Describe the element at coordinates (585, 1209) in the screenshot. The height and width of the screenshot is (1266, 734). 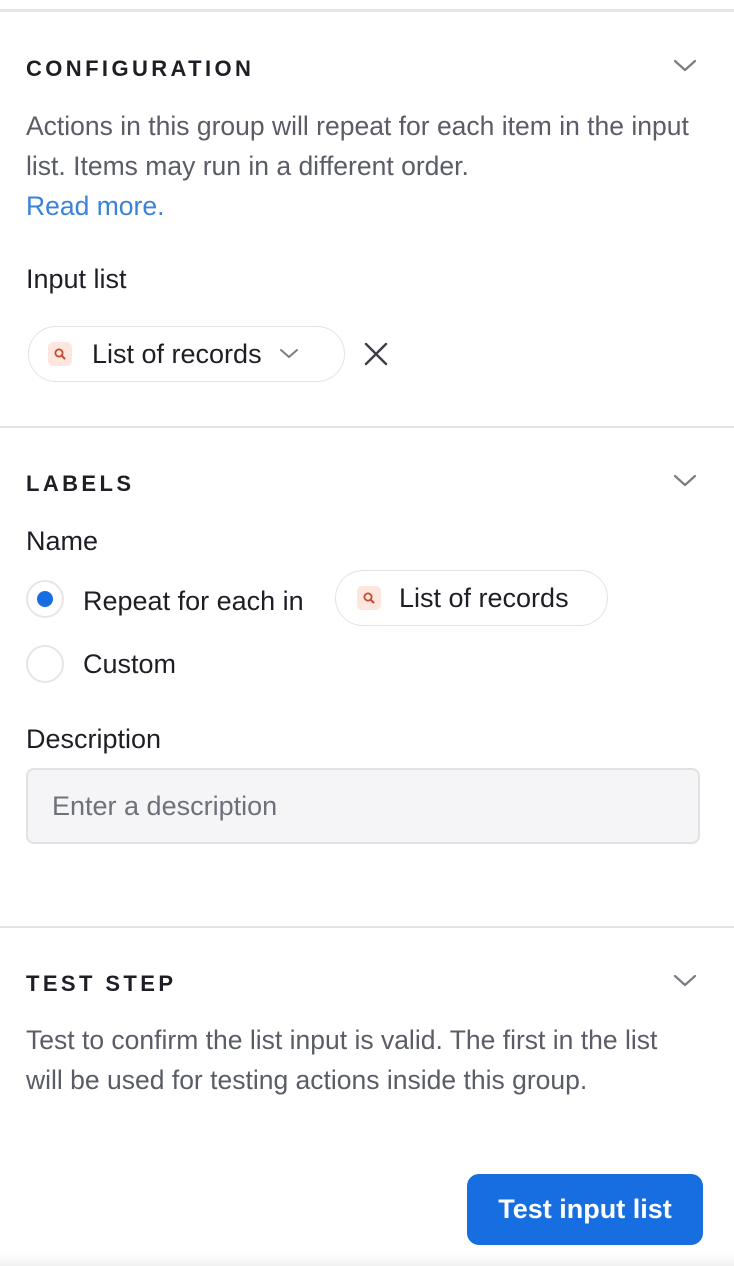
I see `test-input-list-button: Test input list` at that location.